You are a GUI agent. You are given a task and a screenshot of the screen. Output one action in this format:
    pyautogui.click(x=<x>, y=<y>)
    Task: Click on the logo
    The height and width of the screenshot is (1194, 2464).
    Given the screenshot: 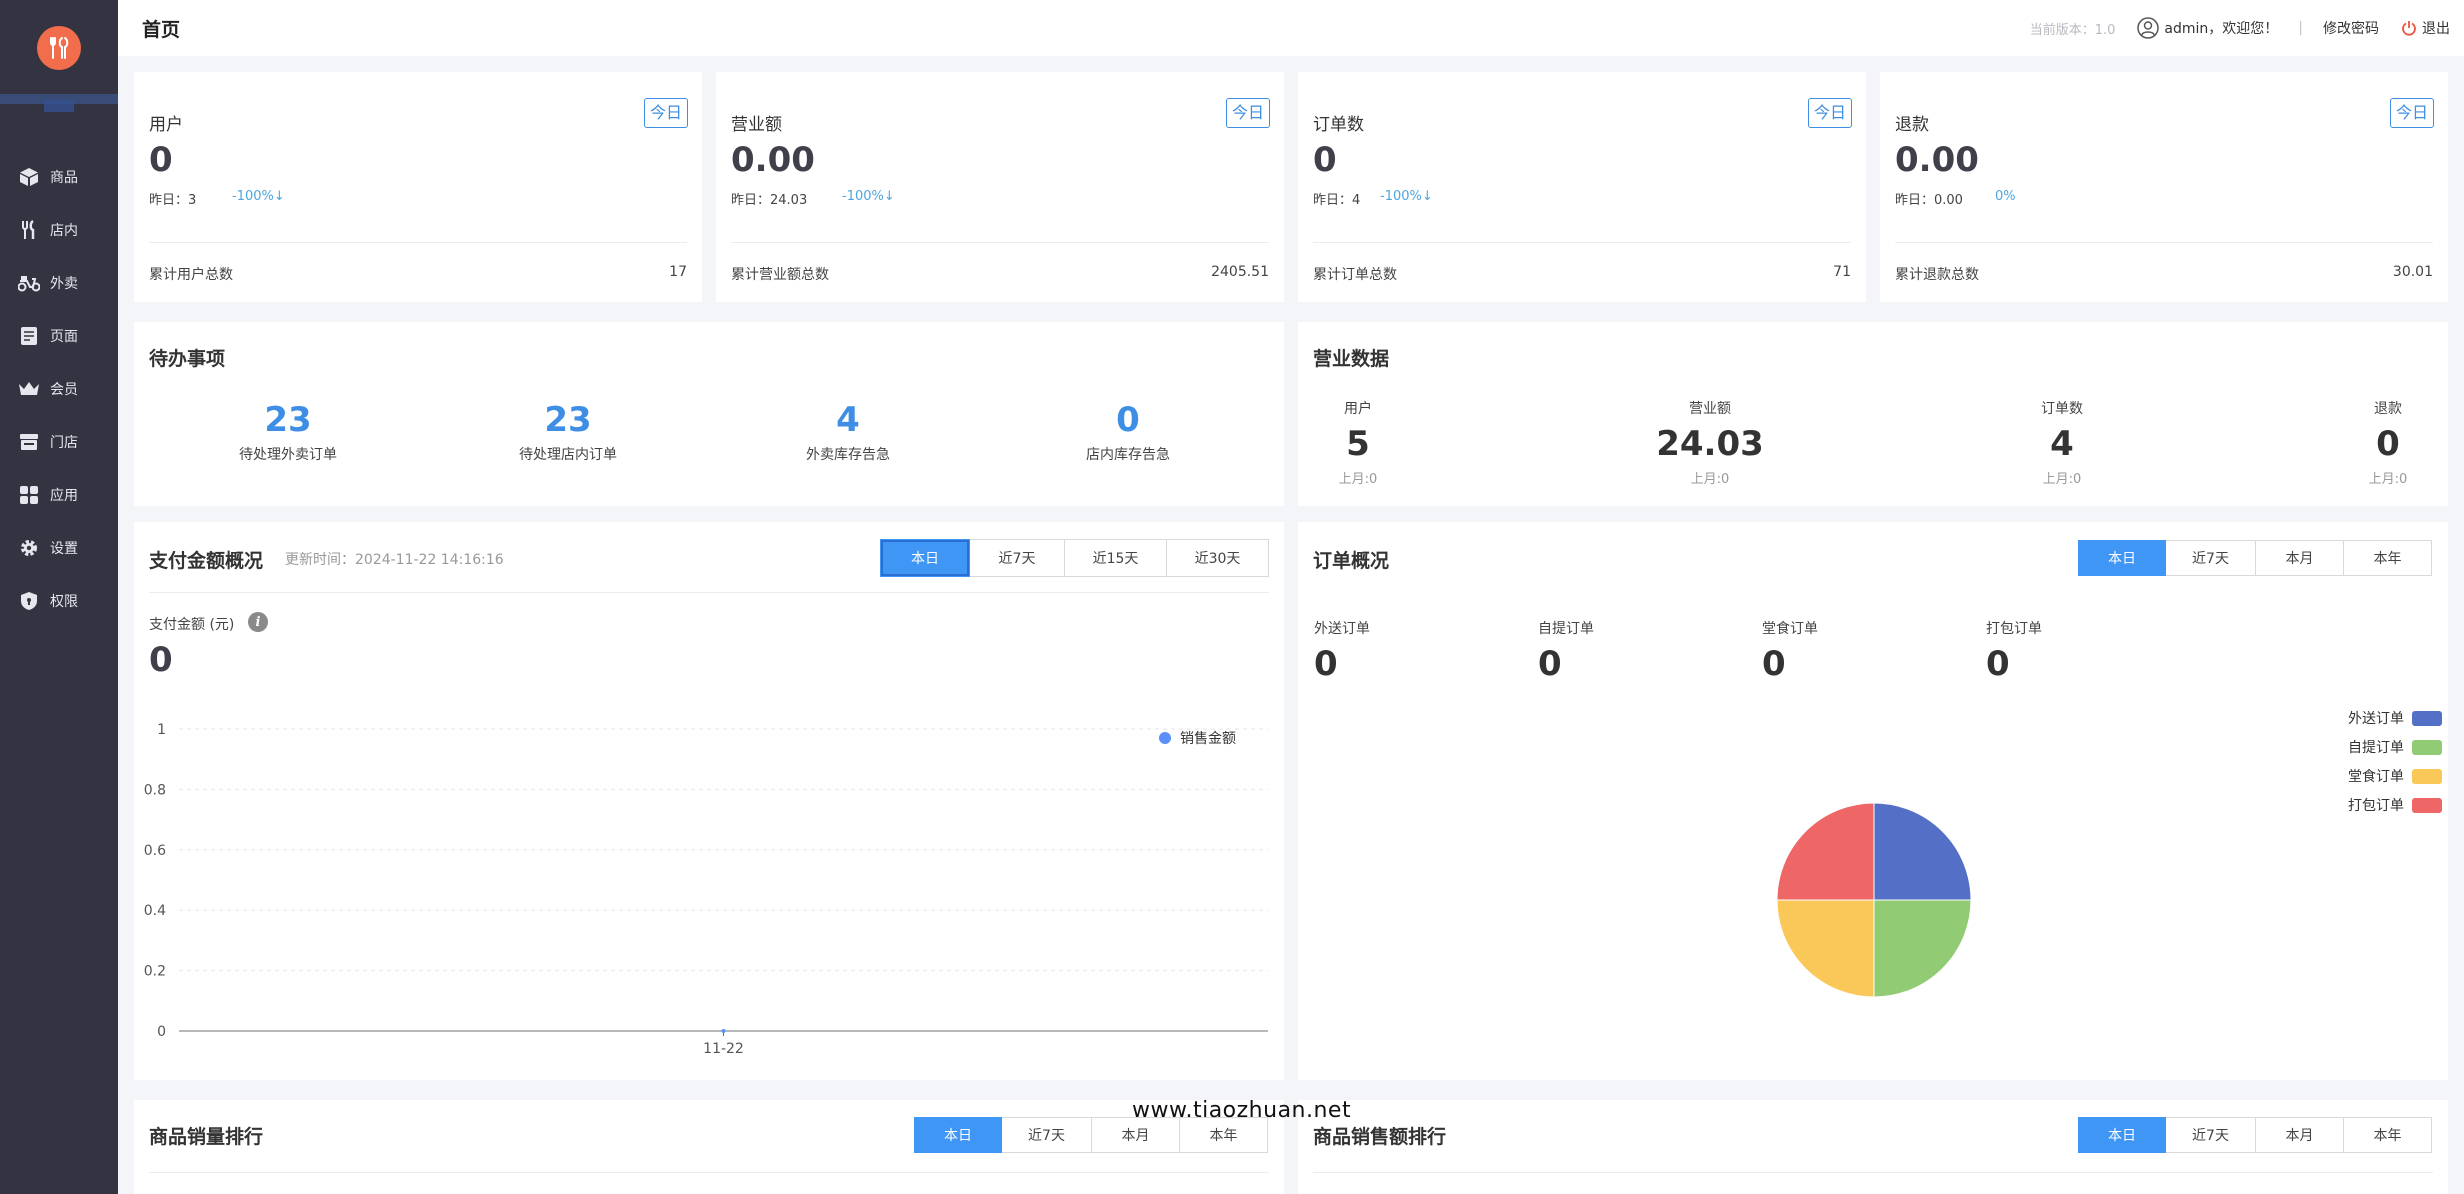 What is the action you would take?
    pyautogui.click(x=59, y=48)
    